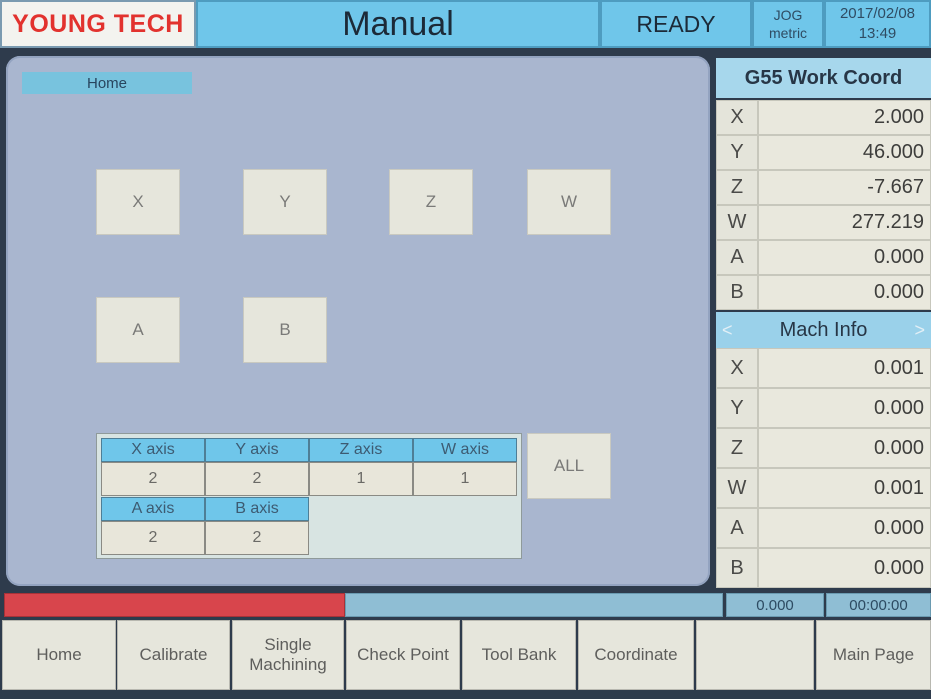  I want to click on mach-info-title: < Mach Info >, so click(823, 330).